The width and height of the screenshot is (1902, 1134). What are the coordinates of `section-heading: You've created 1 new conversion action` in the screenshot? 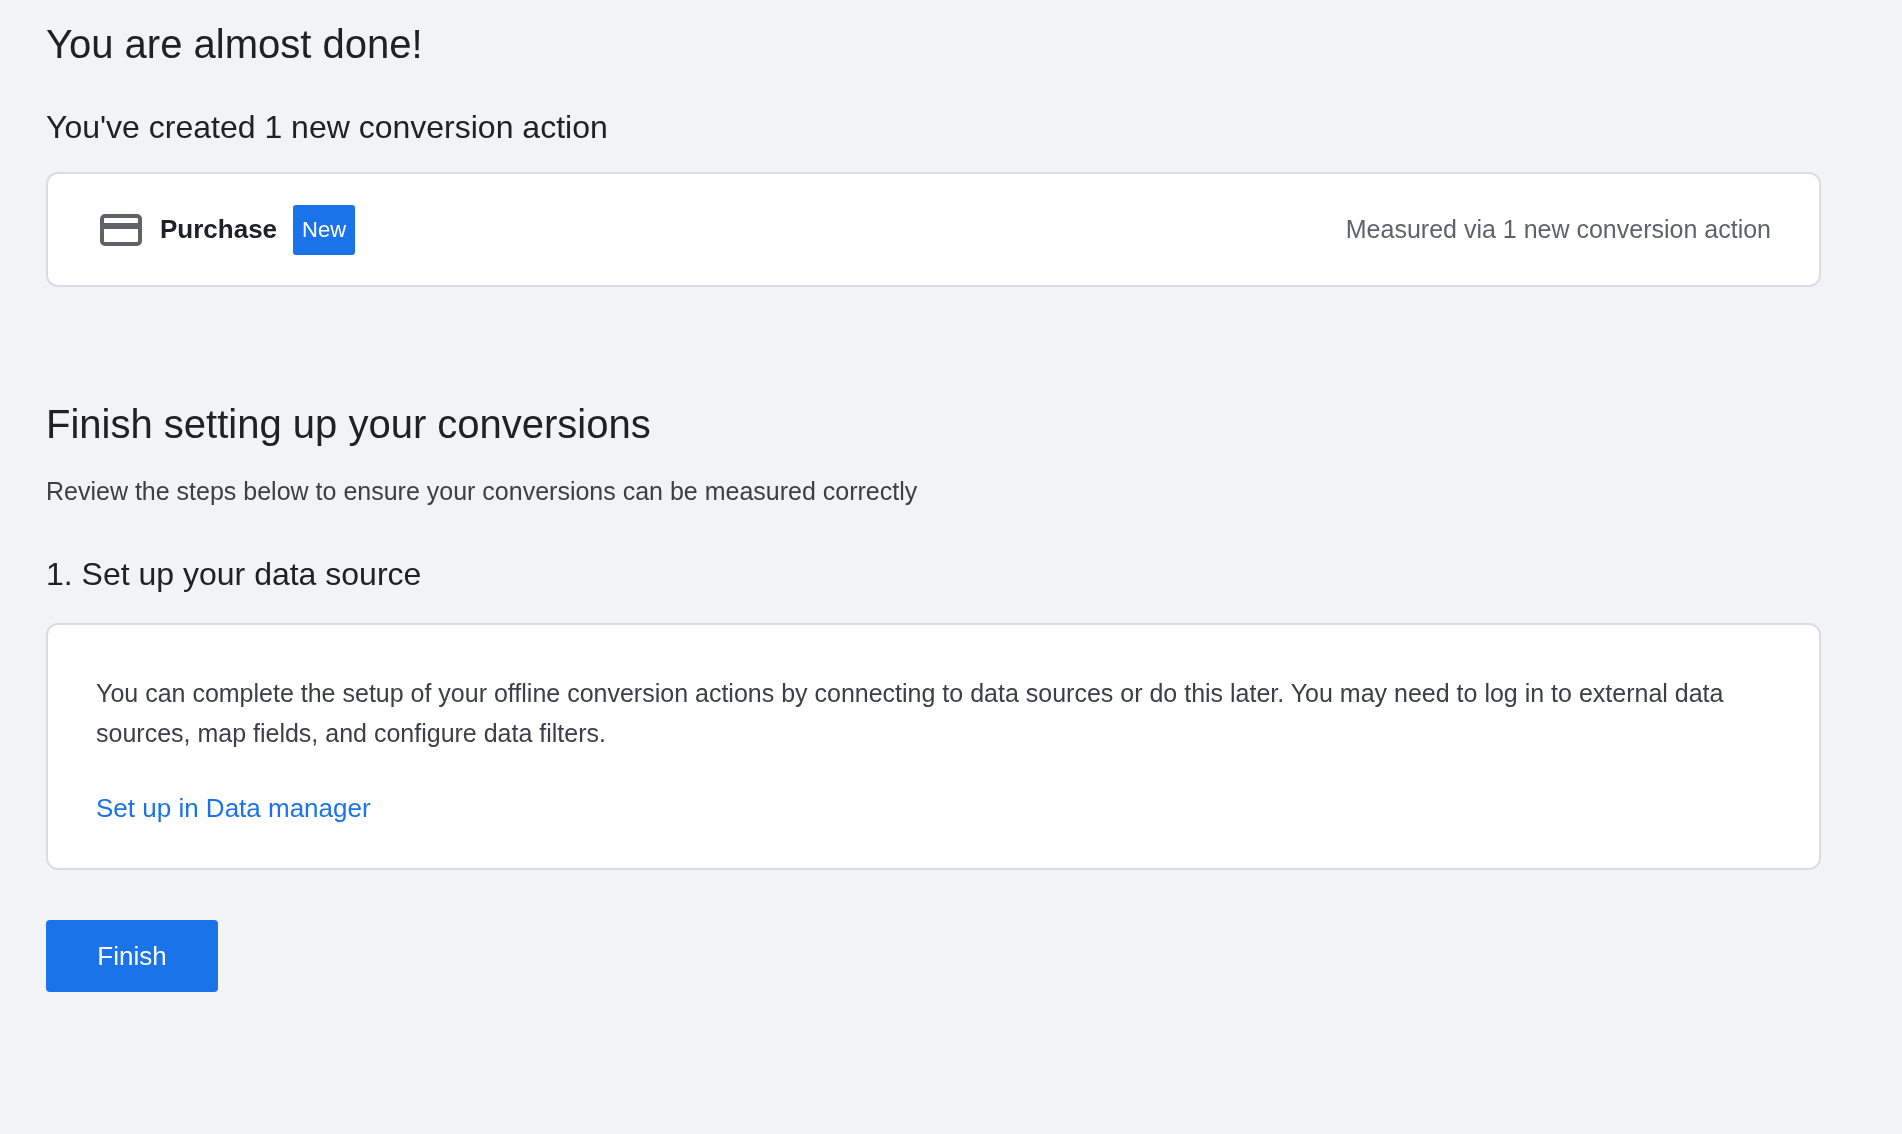 It's located at (327, 127).